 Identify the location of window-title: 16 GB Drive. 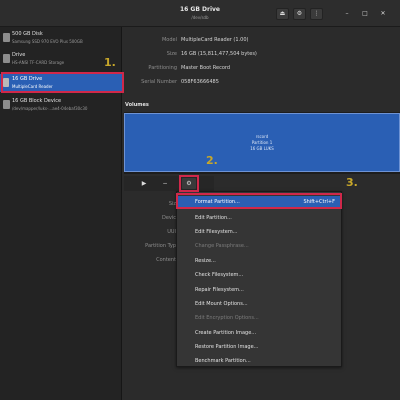
(199, 9).